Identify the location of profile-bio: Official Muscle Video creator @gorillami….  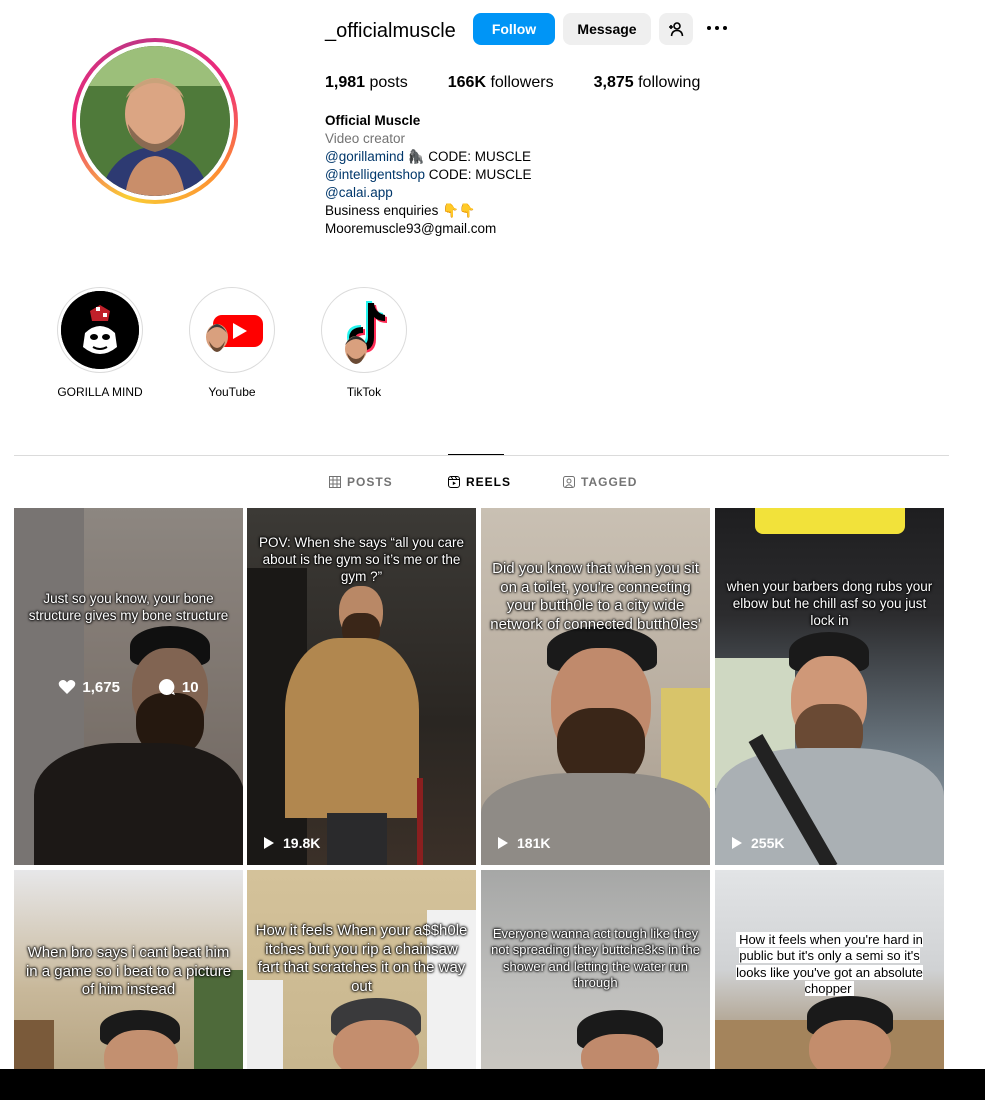
(428, 175).